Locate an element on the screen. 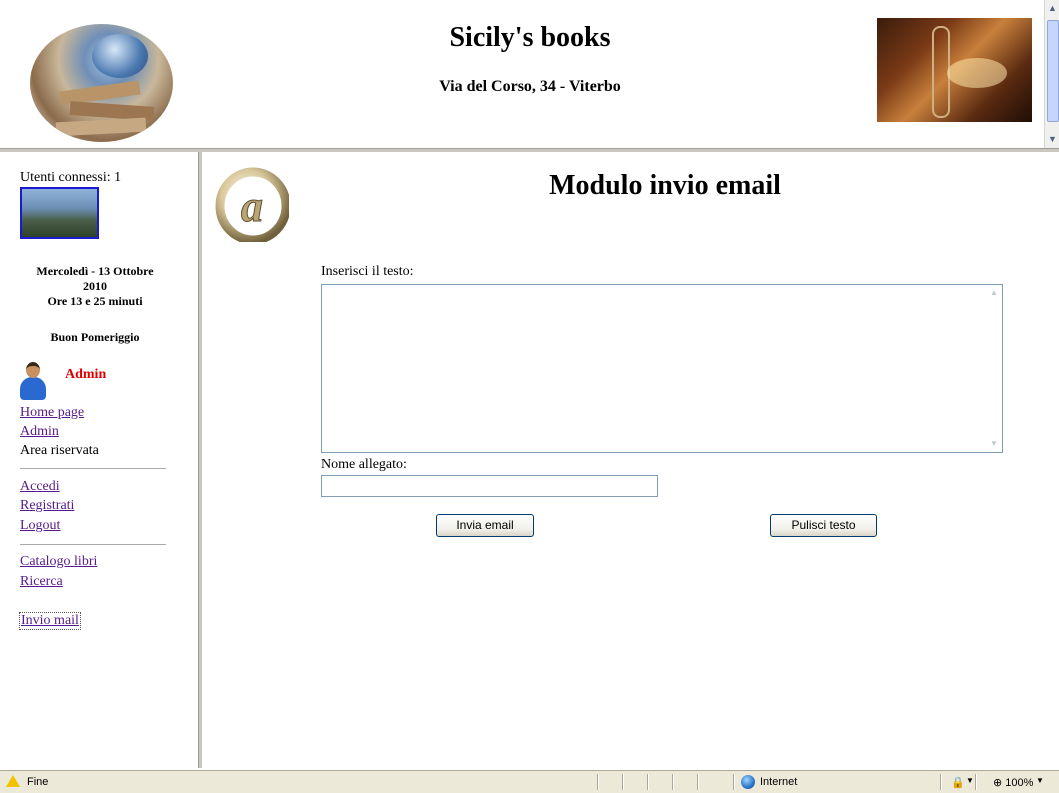 Image resolution: width=1059 pixels, height=793 pixels. nav-area-riservata: Area riservata is located at coordinates (59, 450).